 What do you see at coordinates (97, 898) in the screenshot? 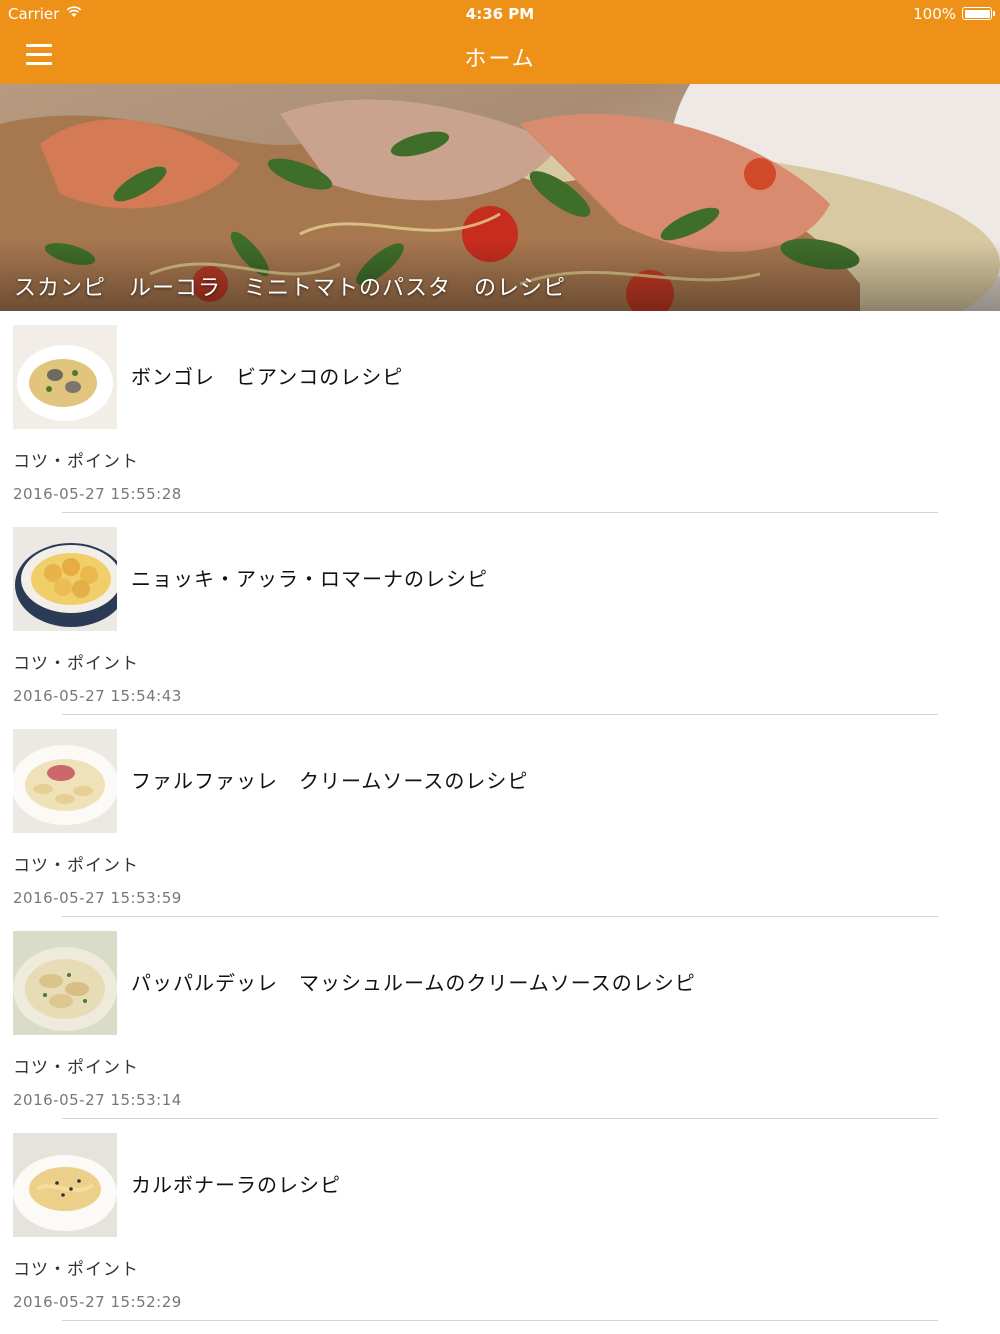
I see `recipe-date: 2016-05-27 15:53:59` at bounding box center [97, 898].